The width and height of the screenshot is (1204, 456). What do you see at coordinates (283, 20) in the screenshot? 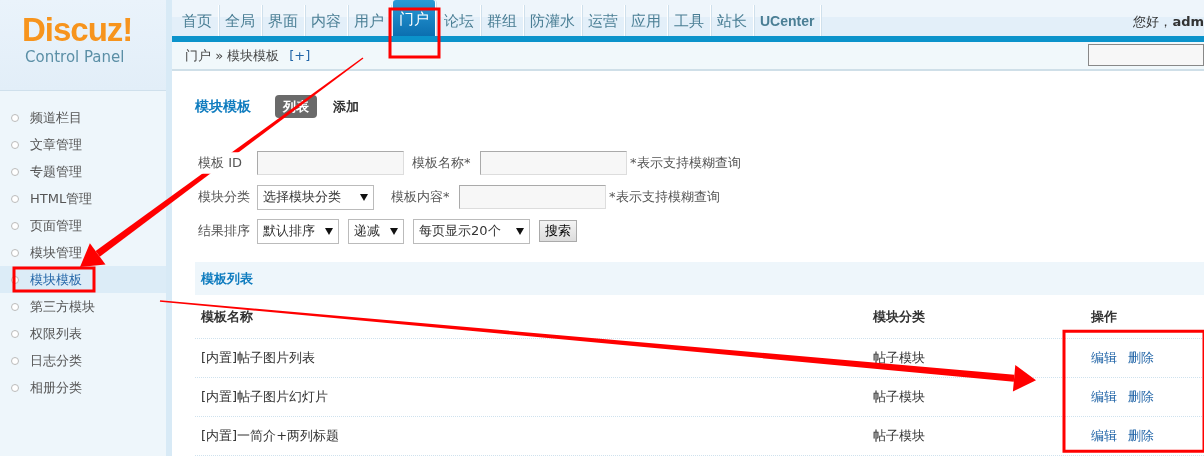
I see `nav-tab: 界面` at bounding box center [283, 20].